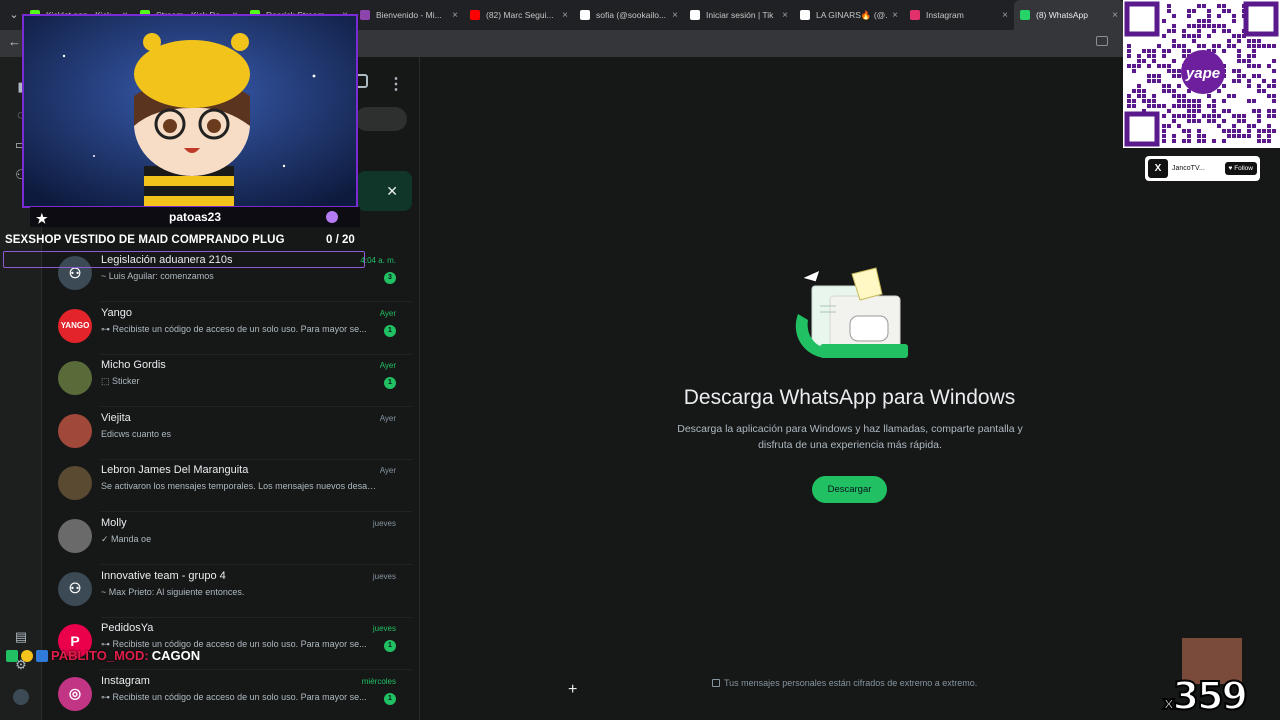  I want to click on browser-tab: sofia (@sookailo... ×, so click(629, 15).